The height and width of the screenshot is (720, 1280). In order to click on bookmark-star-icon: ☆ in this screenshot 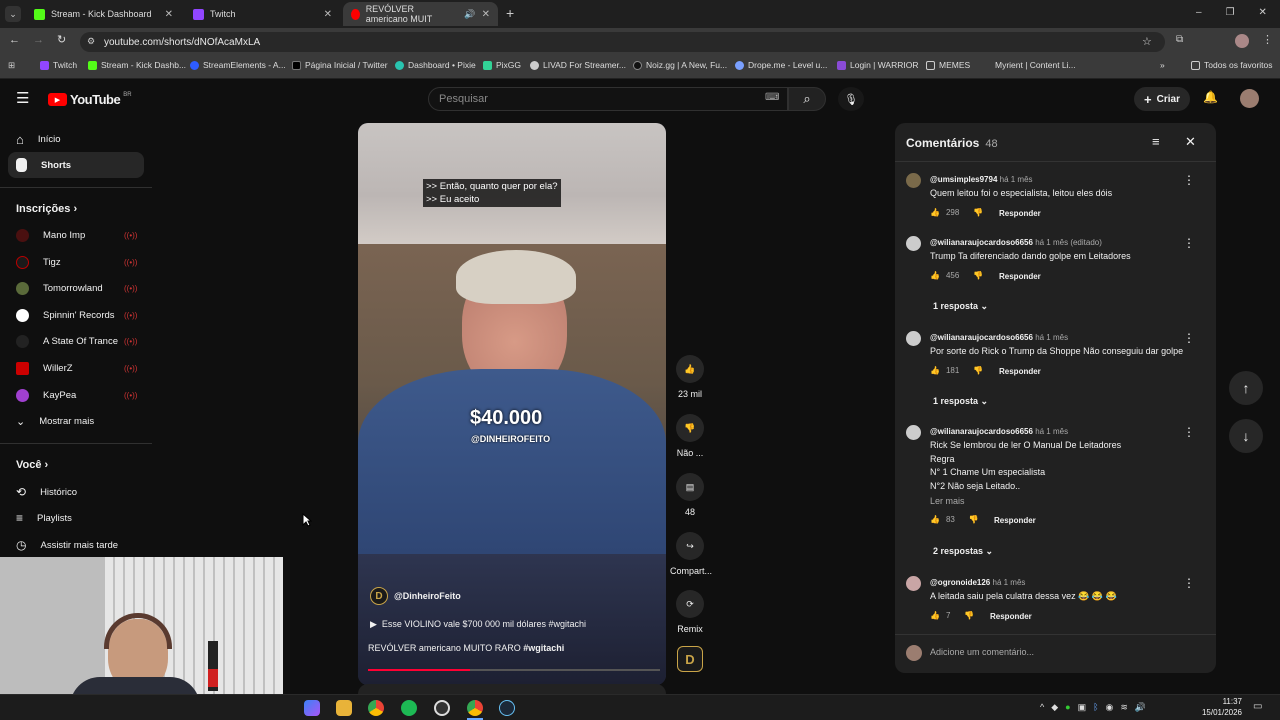, I will do `click(1147, 41)`.